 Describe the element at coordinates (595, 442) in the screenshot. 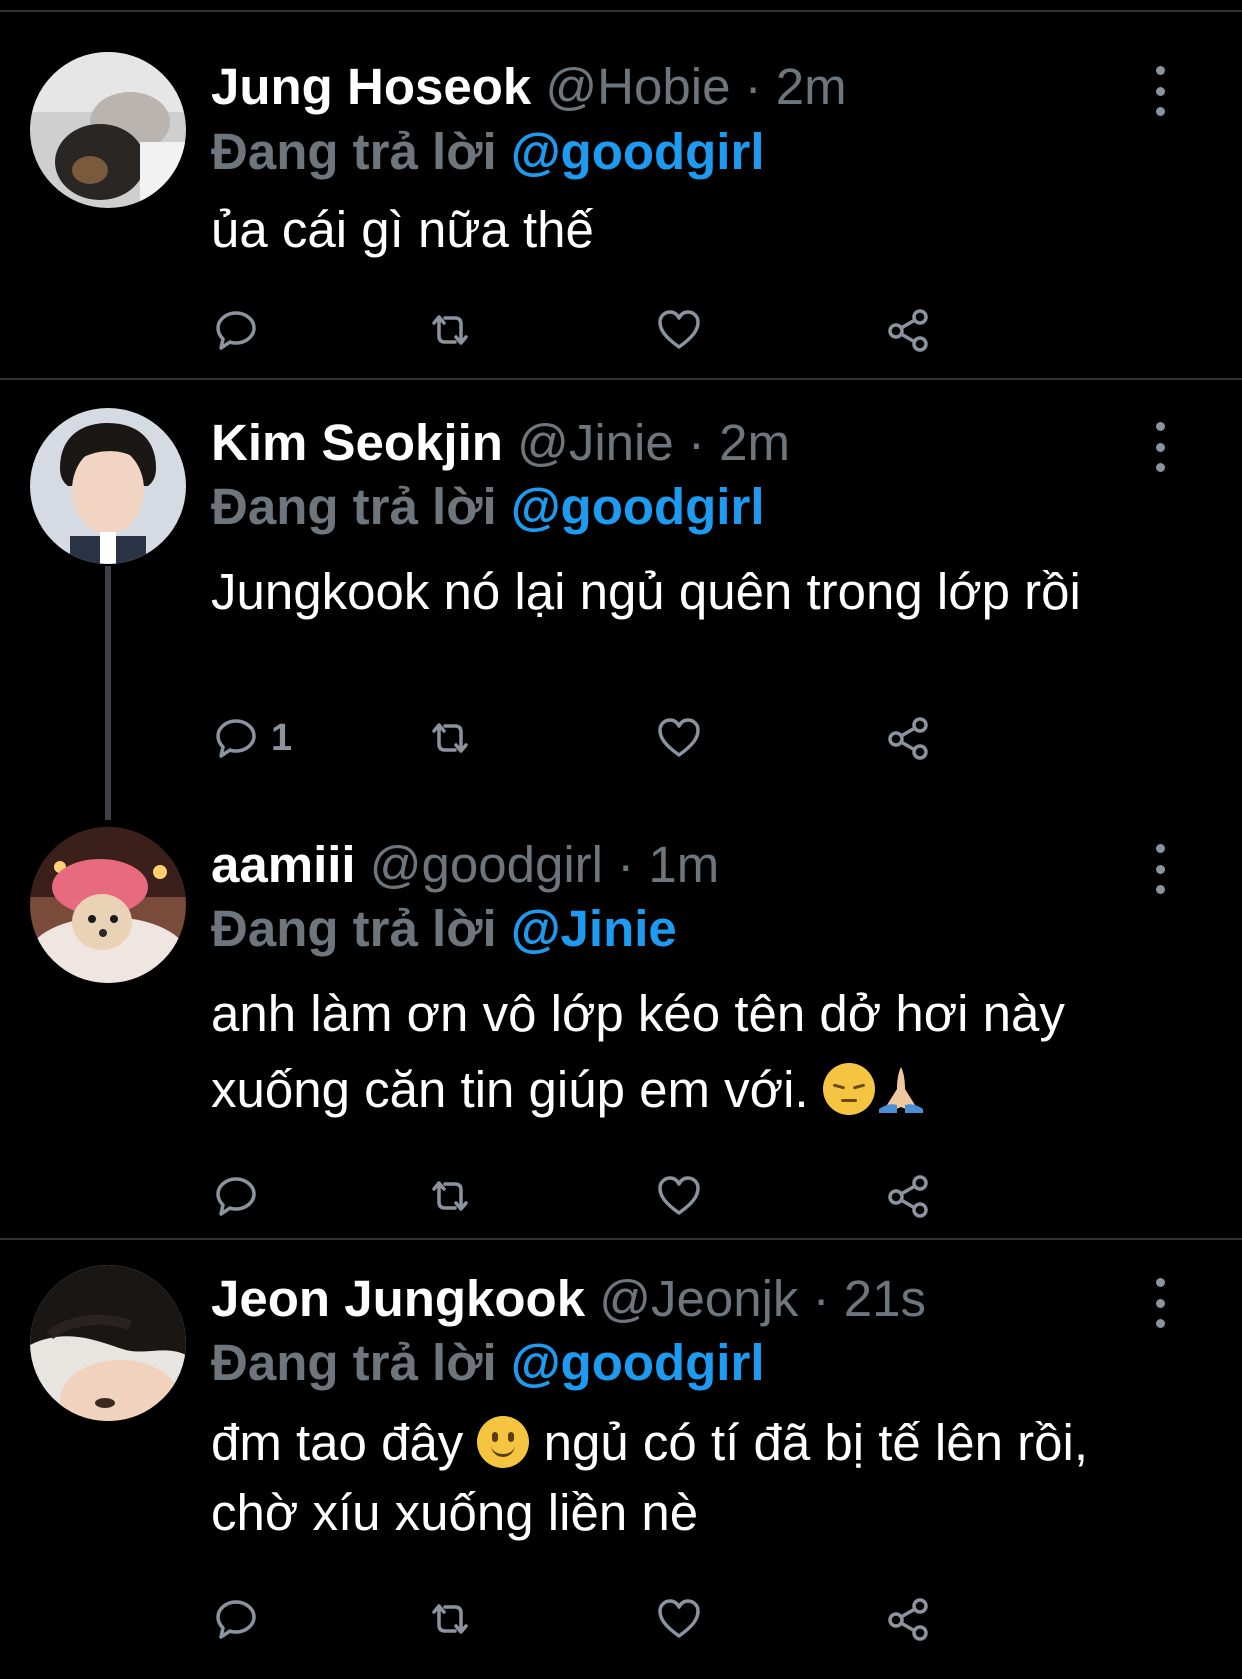

I see `handle: @Jinie` at that location.